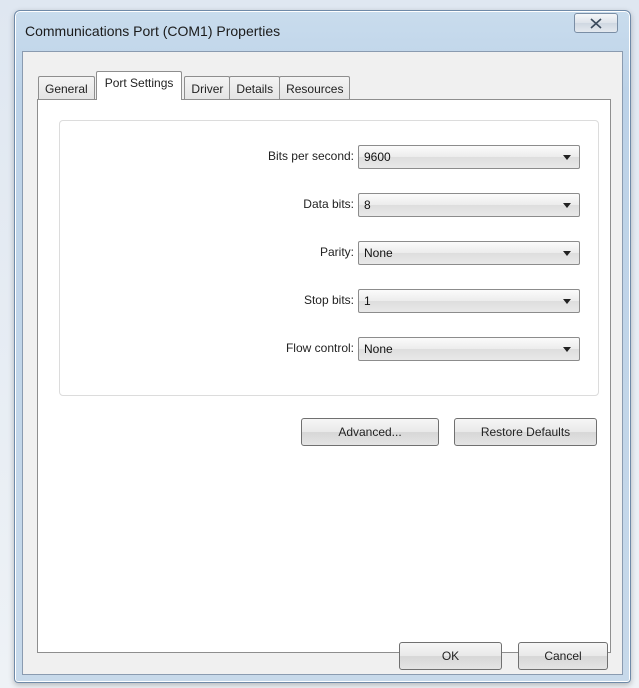 Image resolution: width=639 pixels, height=688 pixels. What do you see at coordinates (378, 349) in the screenshot?
I see `flow-control-value: None` at bounding box center [378, 349].